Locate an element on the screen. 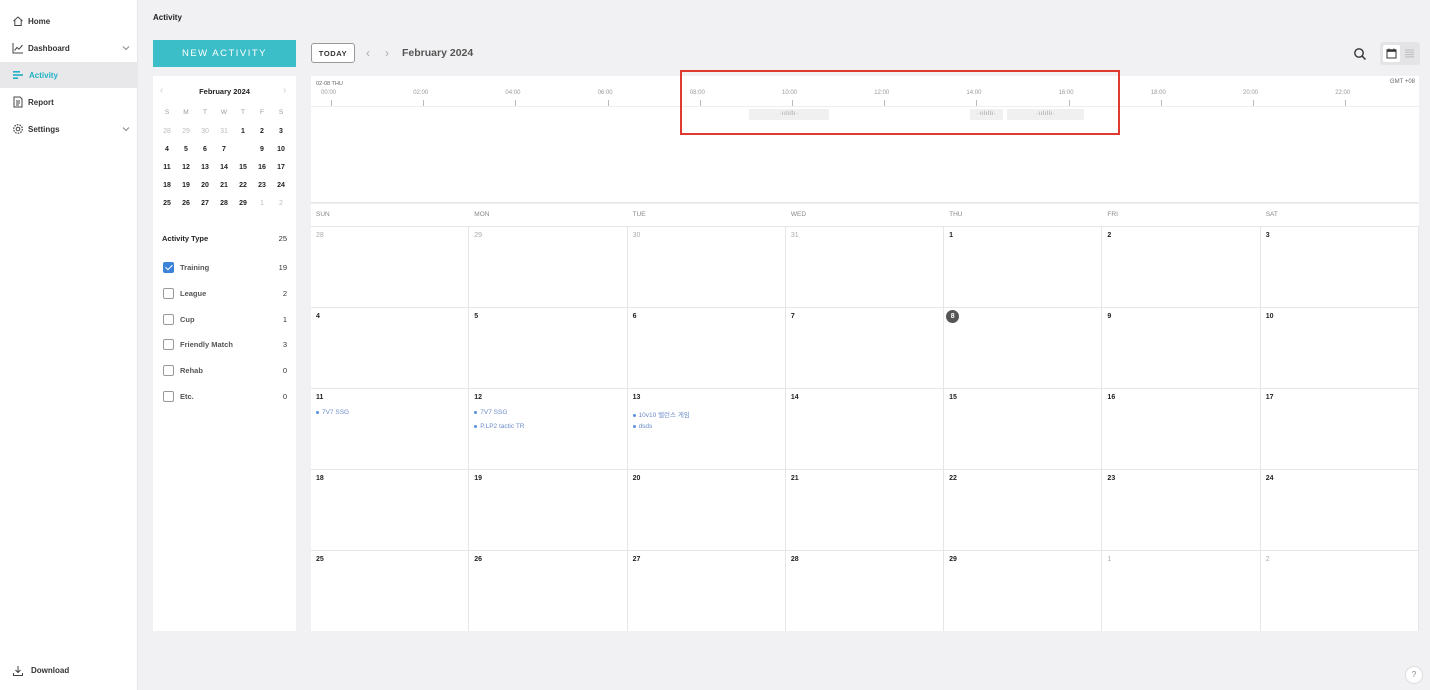 This screenshot has height=690, width=1430. mini-cal-day: 15 is located at coordinates (243, 168).